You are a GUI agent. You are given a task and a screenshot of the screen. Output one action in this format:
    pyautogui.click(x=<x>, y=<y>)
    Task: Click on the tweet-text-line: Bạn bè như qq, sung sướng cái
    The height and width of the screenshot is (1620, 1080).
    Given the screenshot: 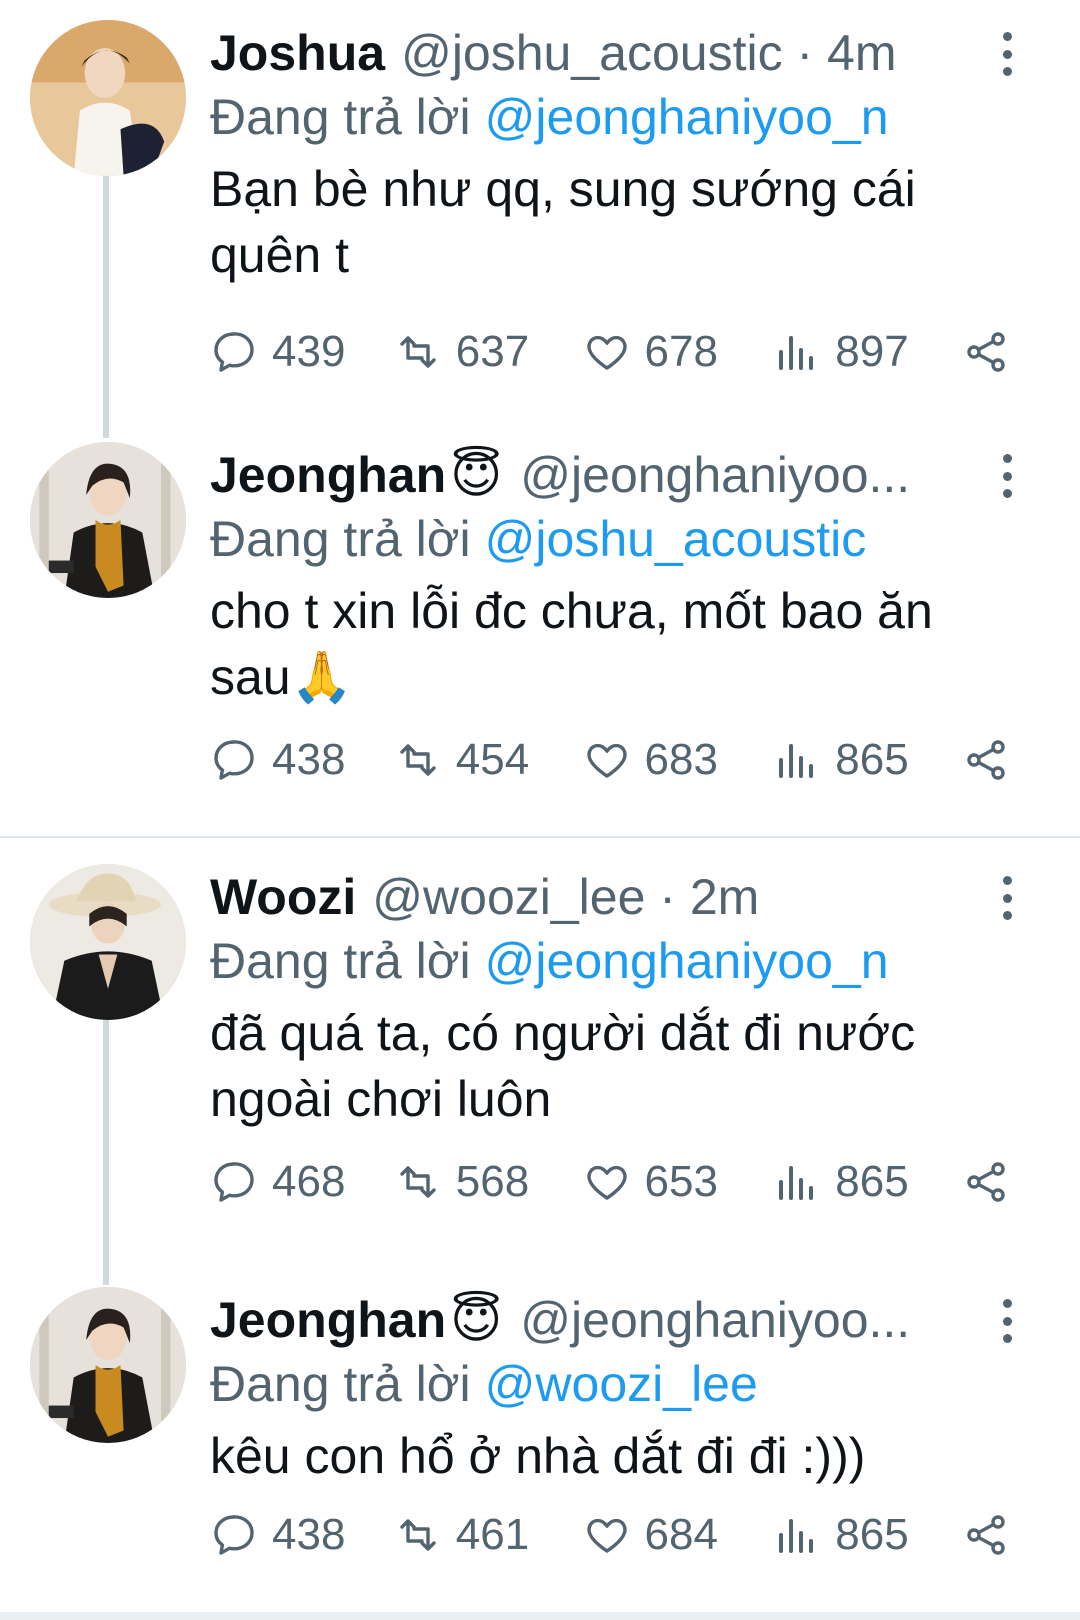 What is the action you would take?
    pyautogui.click(x=563, y=189)
    